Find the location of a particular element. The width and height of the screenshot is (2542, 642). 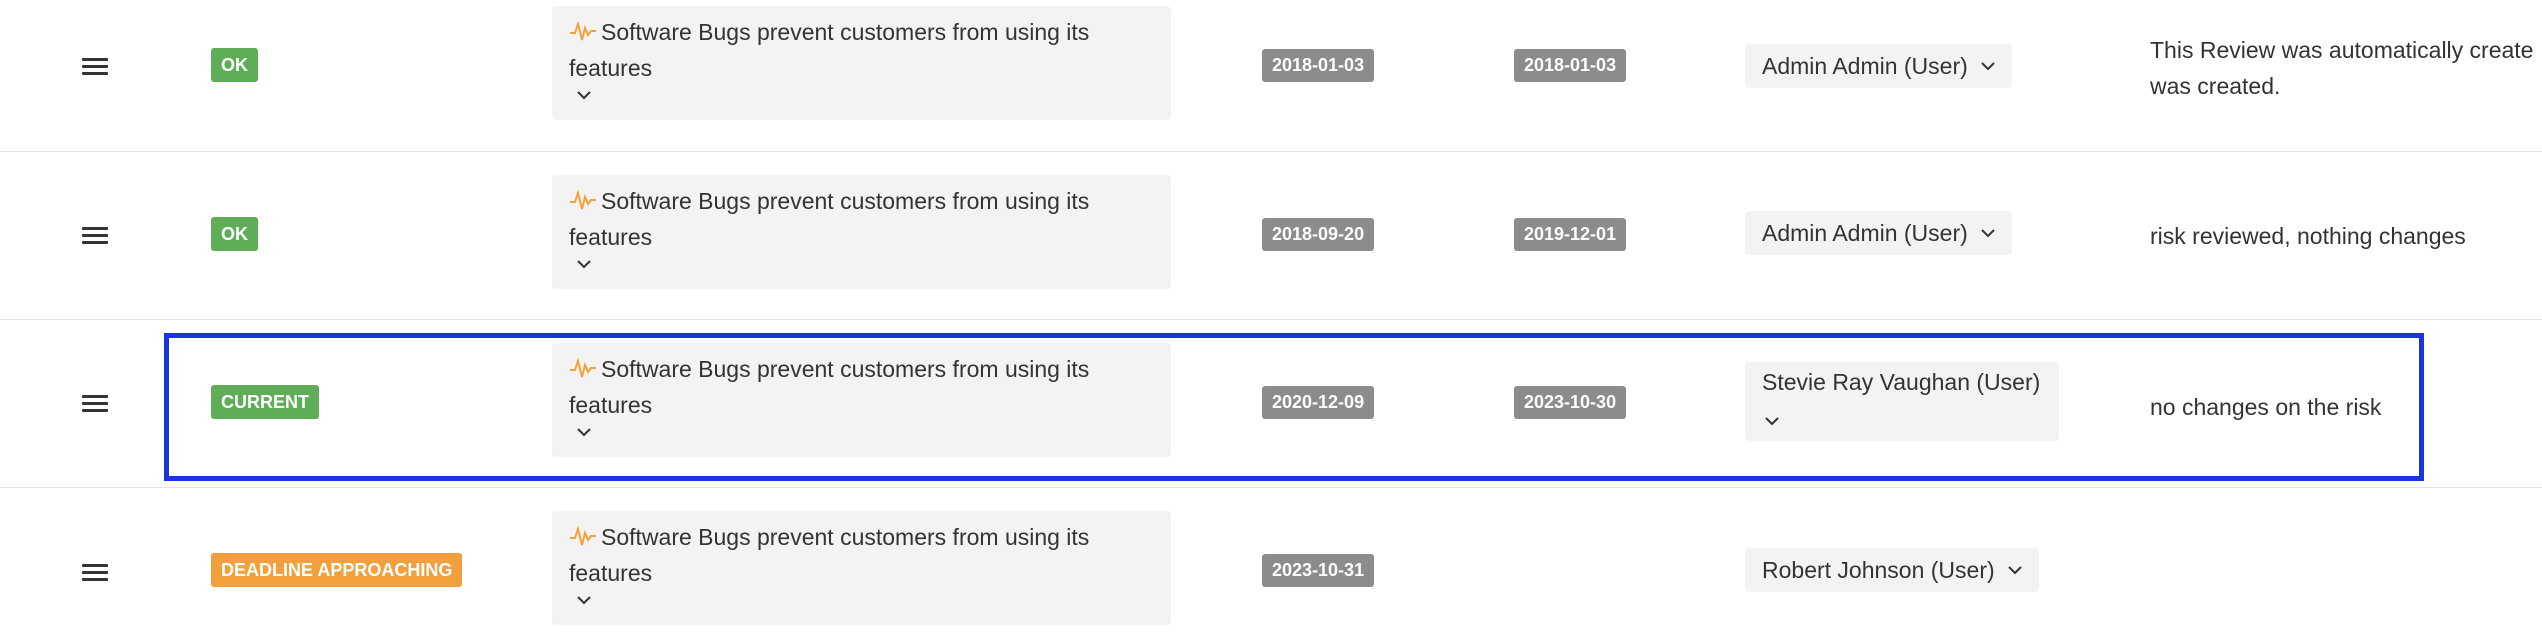

user-select: Robert Johnson (User) is located at coordinates (1892, 570).